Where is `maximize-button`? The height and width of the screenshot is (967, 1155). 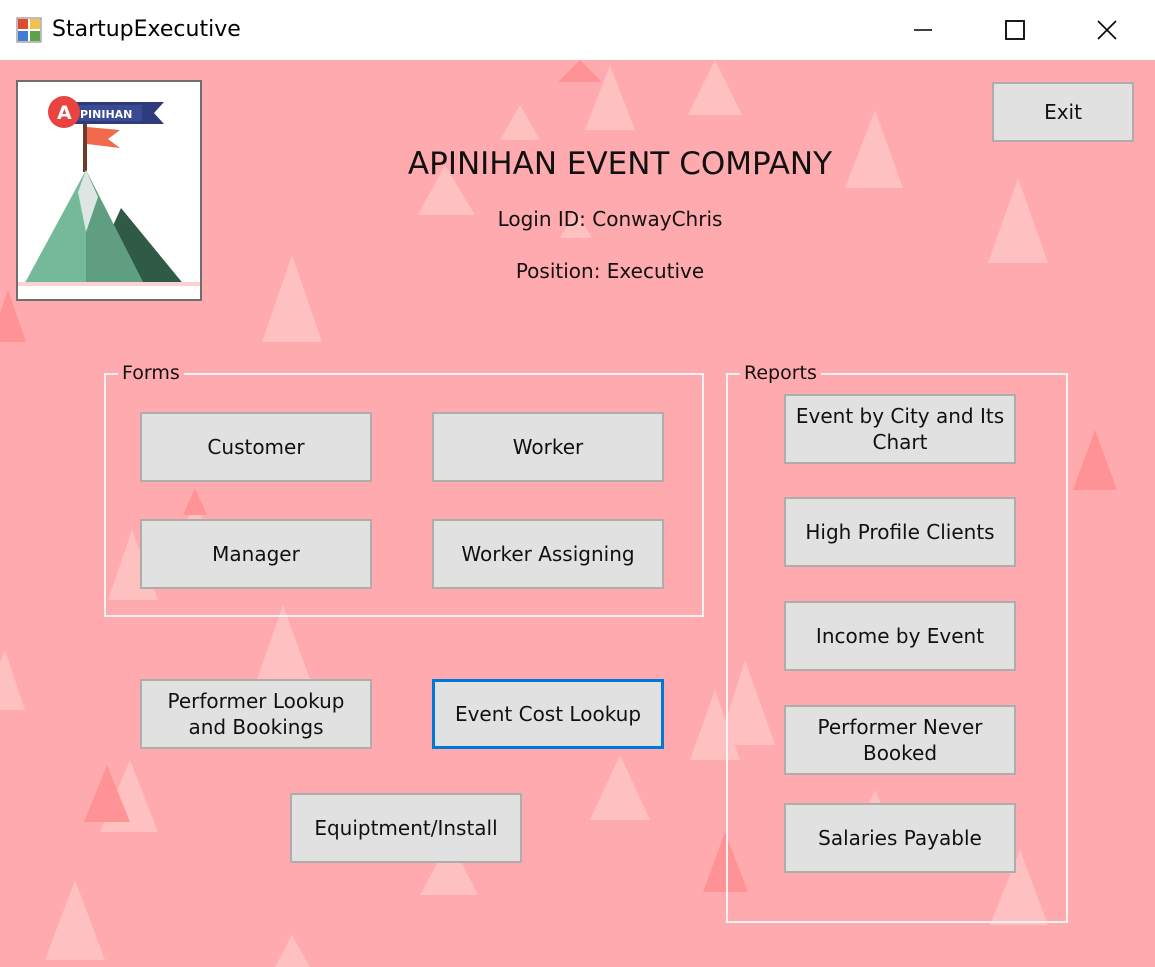
maximize-button is located at coordinates (1015, 30).